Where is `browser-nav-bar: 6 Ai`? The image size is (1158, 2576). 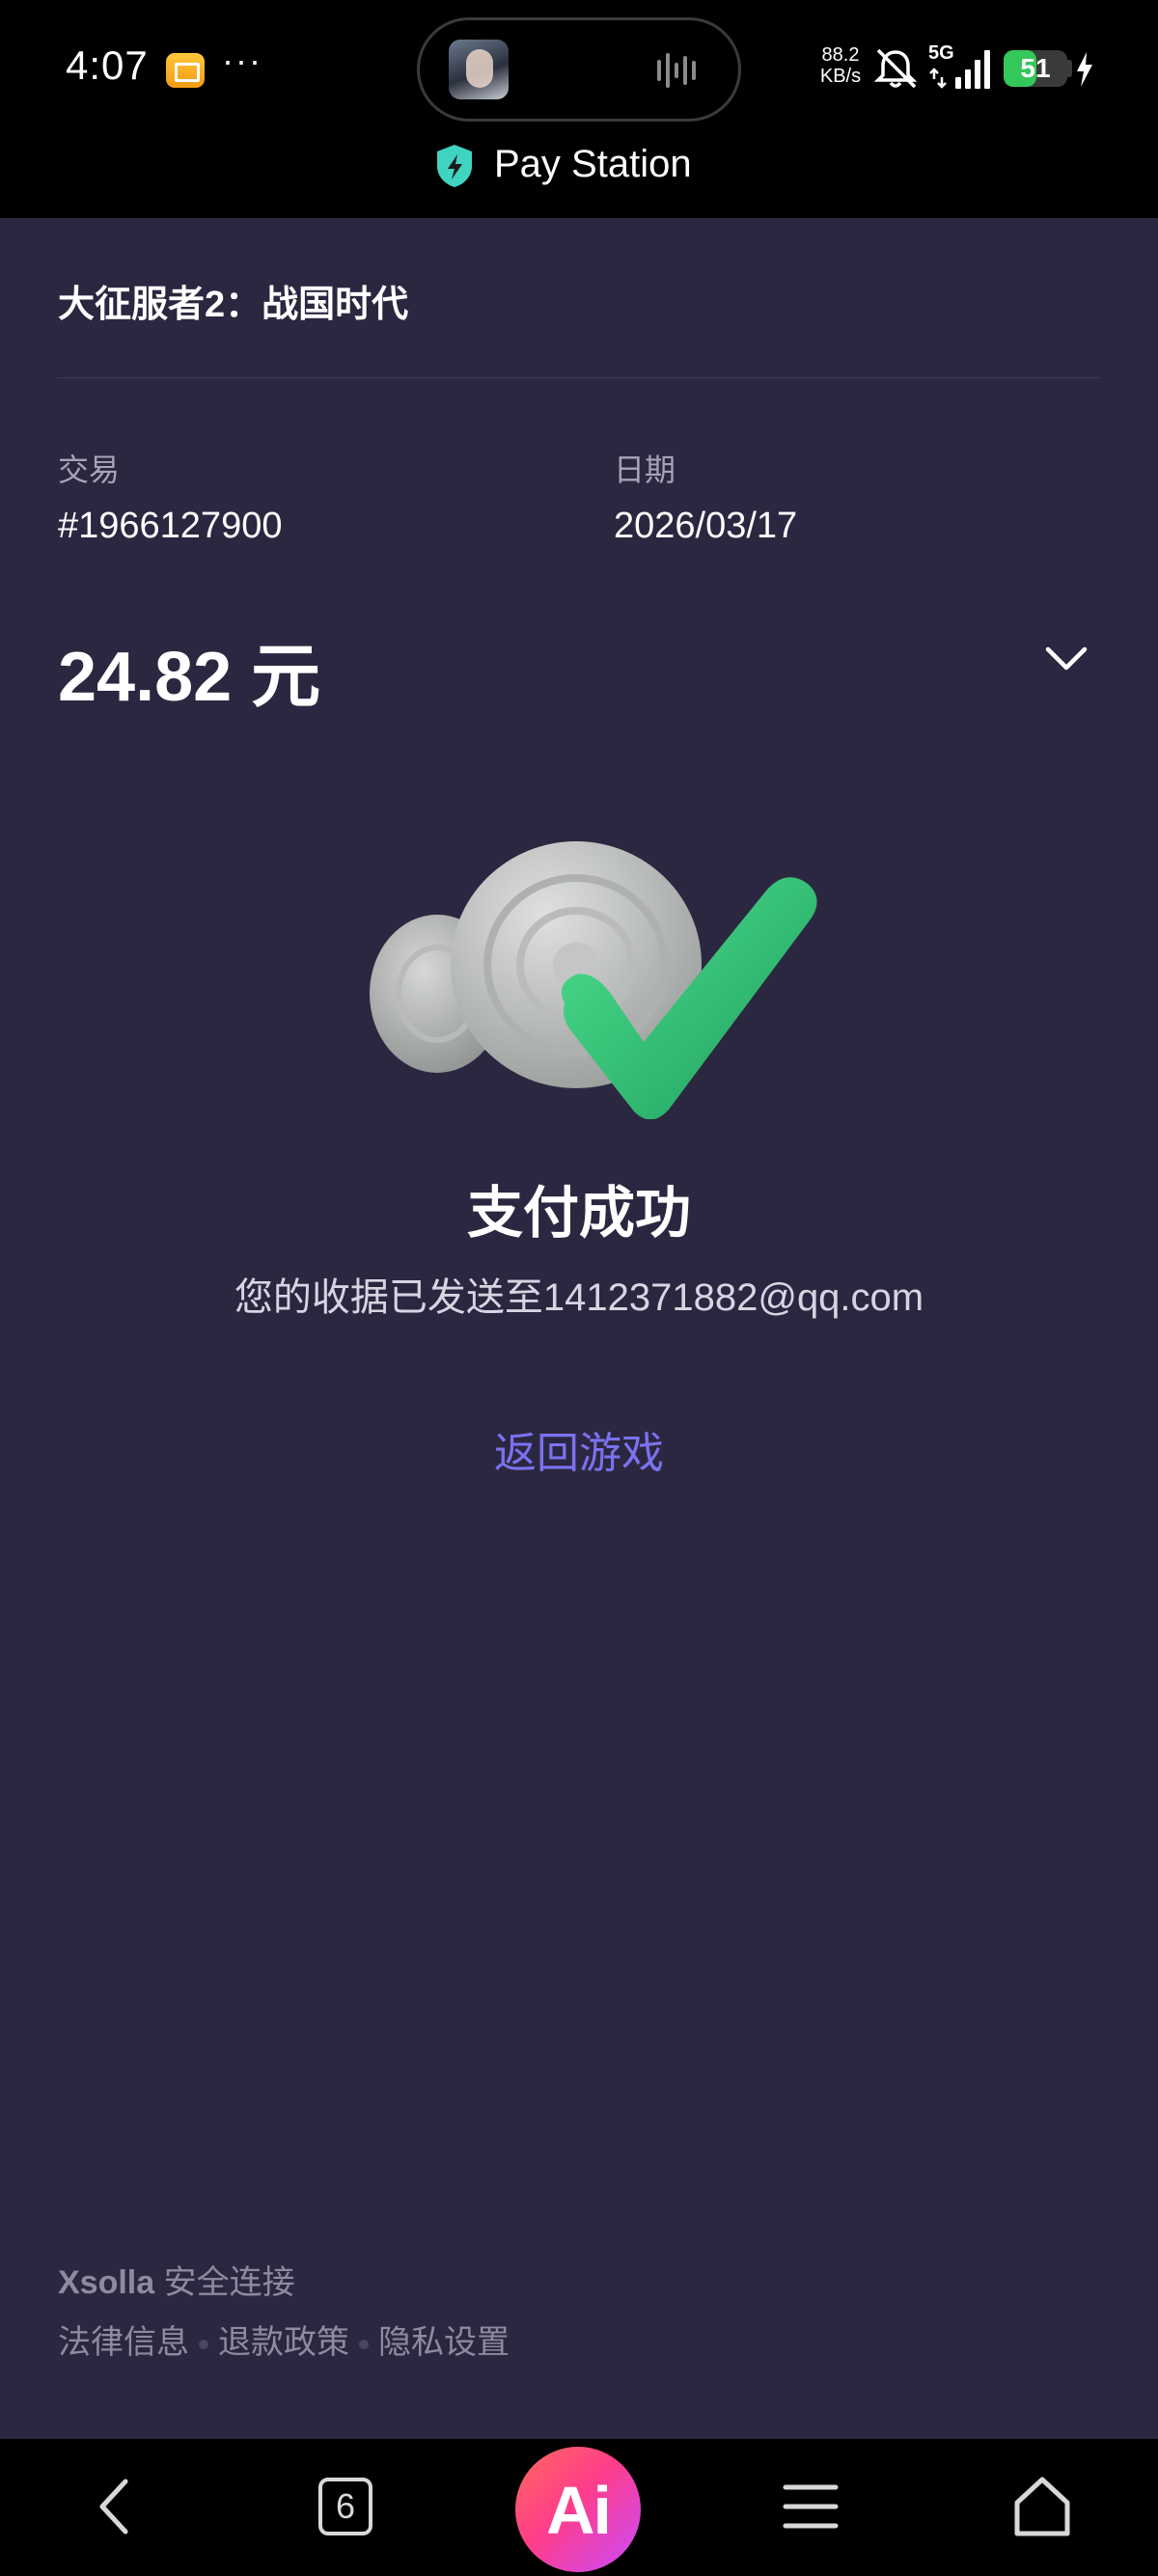
browser-nav-bar: 6 Ai is located at coordinates (579, 2508).